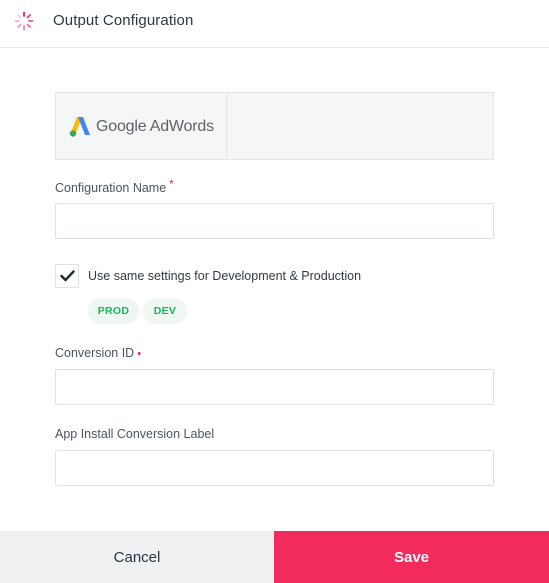 Image resolution: width=549 pixels, height=583 pixels. I want to click on save-button: Save, so click(411, 557).